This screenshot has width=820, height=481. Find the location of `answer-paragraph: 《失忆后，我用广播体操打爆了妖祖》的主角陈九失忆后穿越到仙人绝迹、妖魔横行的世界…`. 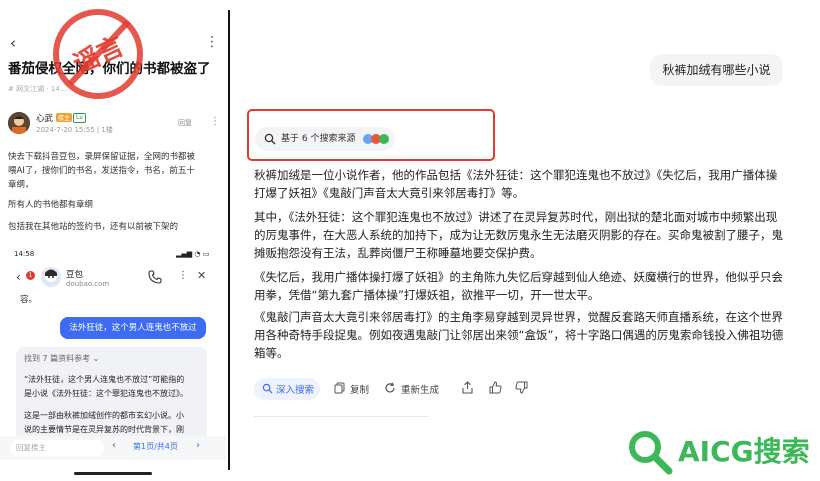

answer-paragraph: 《失忆后，我用广播体操打爆了妖祖》的主角陈九失忆后穿越到仙人绝迹、妖魔横行的世界… is located at coordinates (518, 286).